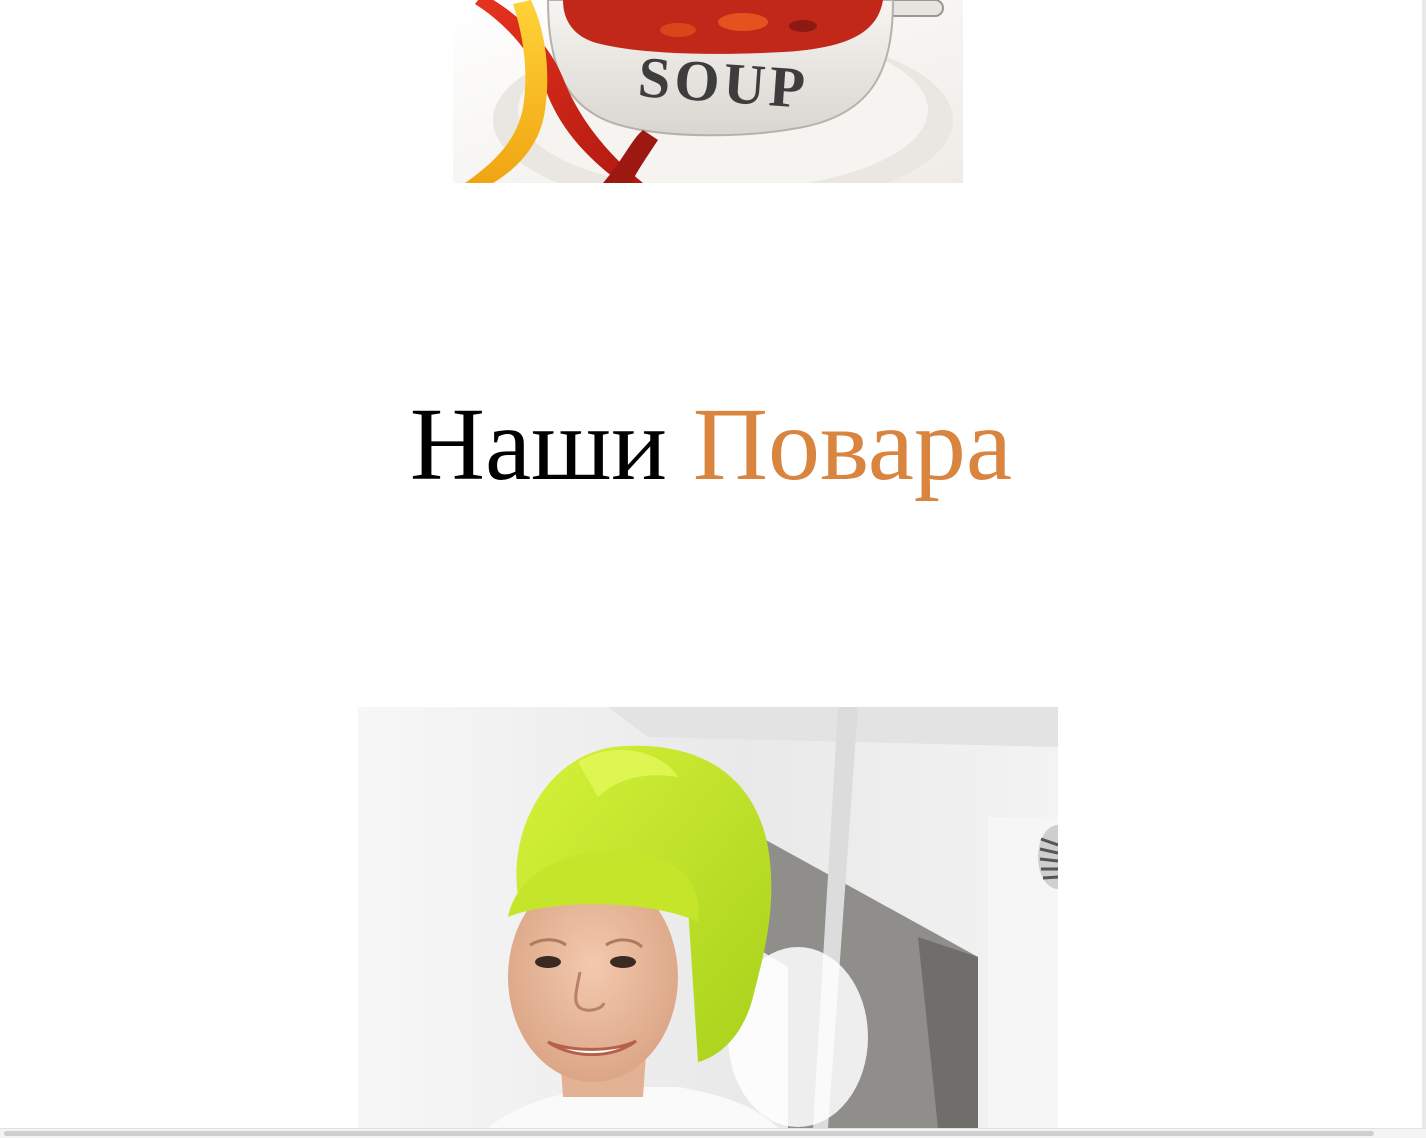 Image resolution: width=1426 pixels, height=1138 pixels. I want to click on horizontal-scrollbar-thumb, so click(689, 1133).